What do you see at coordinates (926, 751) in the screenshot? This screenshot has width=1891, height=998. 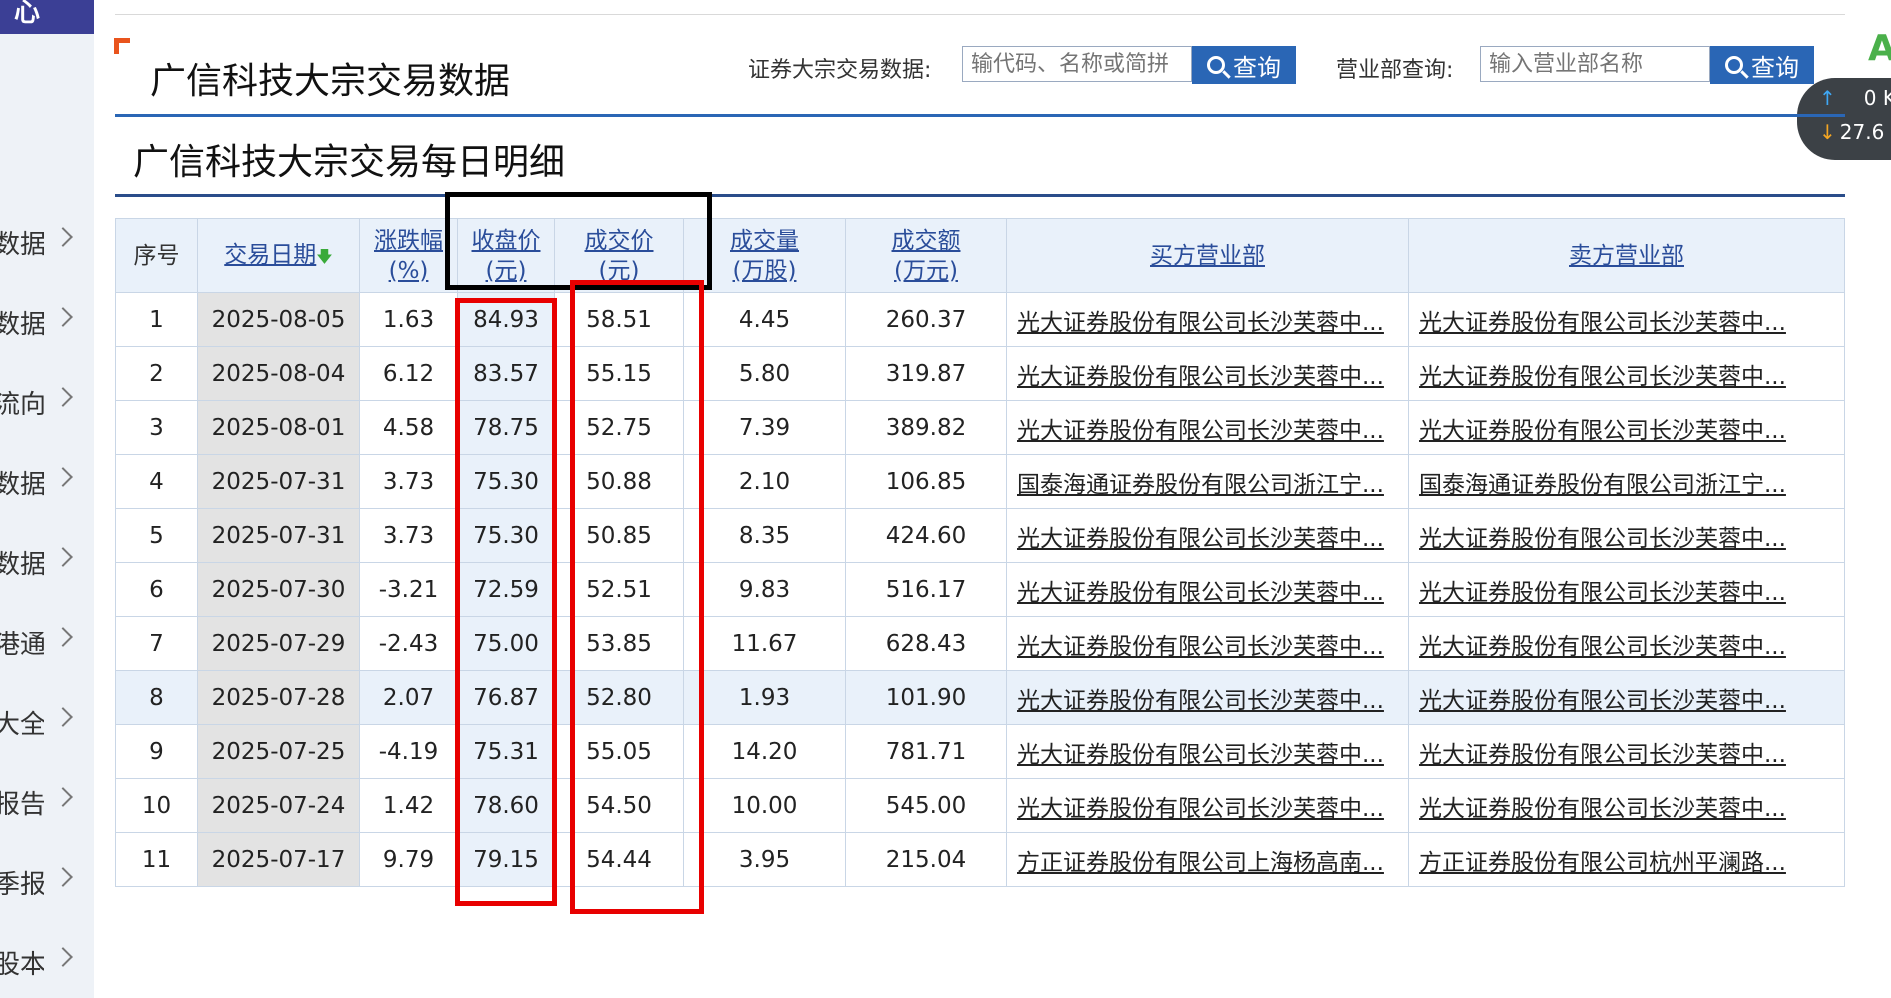 I see `cell-amount: 781.71` at bounding box center [926, 751].